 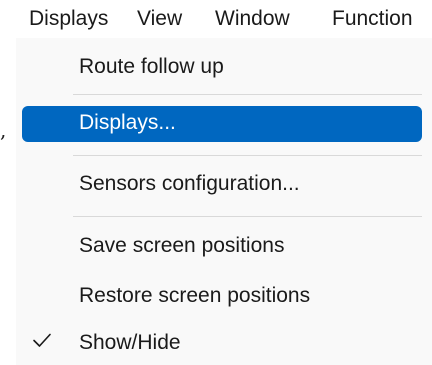 What do you see at coordinates (159, 19) in the screenshot?
I see `menu-view: View` at bounding box center [159, 19].